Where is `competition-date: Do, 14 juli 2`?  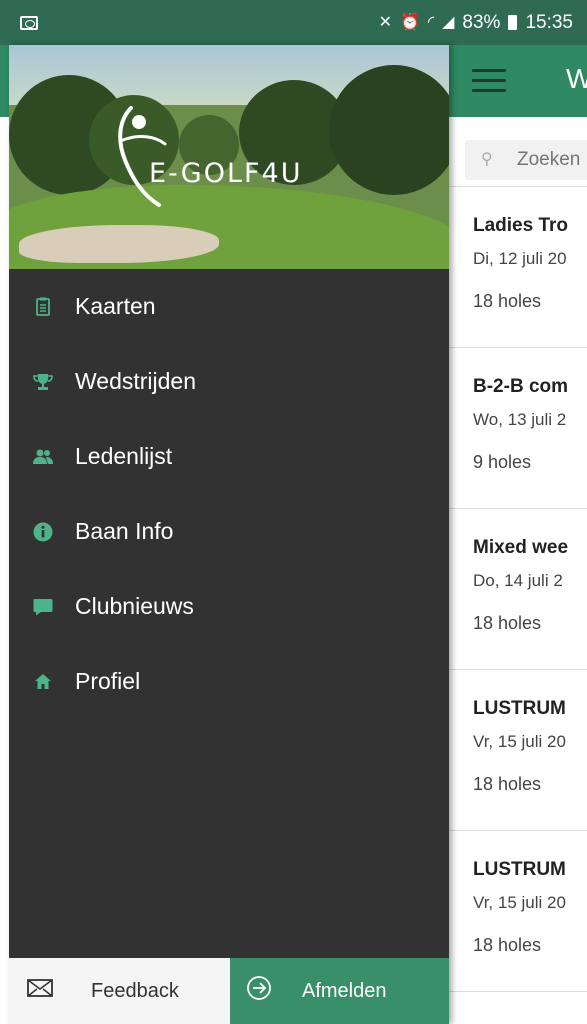 competition-date: Do, 14 juli 2 is located at coordinates (518, 580).